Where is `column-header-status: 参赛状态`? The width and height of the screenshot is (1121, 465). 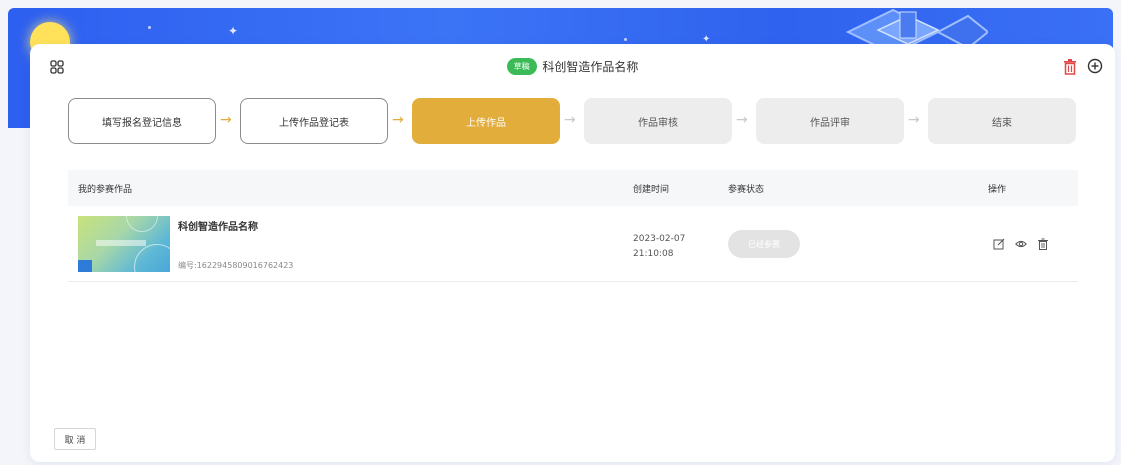
column-header-status: 参赛状态 is located at coordinates (746, 190).